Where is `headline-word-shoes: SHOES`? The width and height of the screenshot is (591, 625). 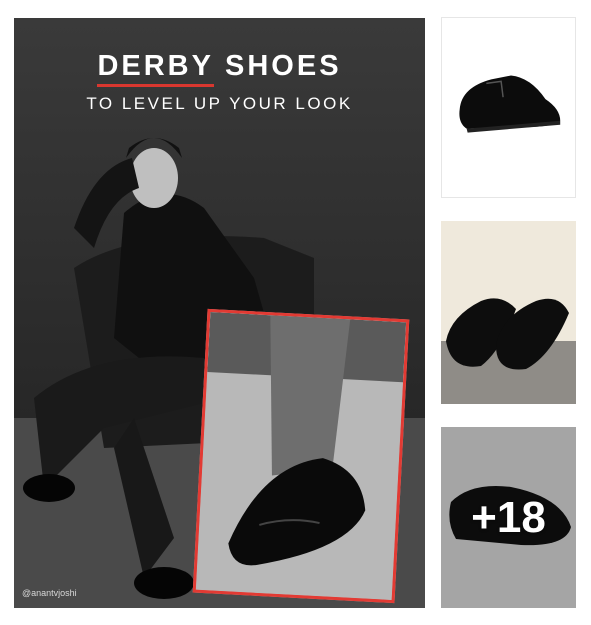
headline-word-shoes: SHOES is located at coordinates (283, 66).